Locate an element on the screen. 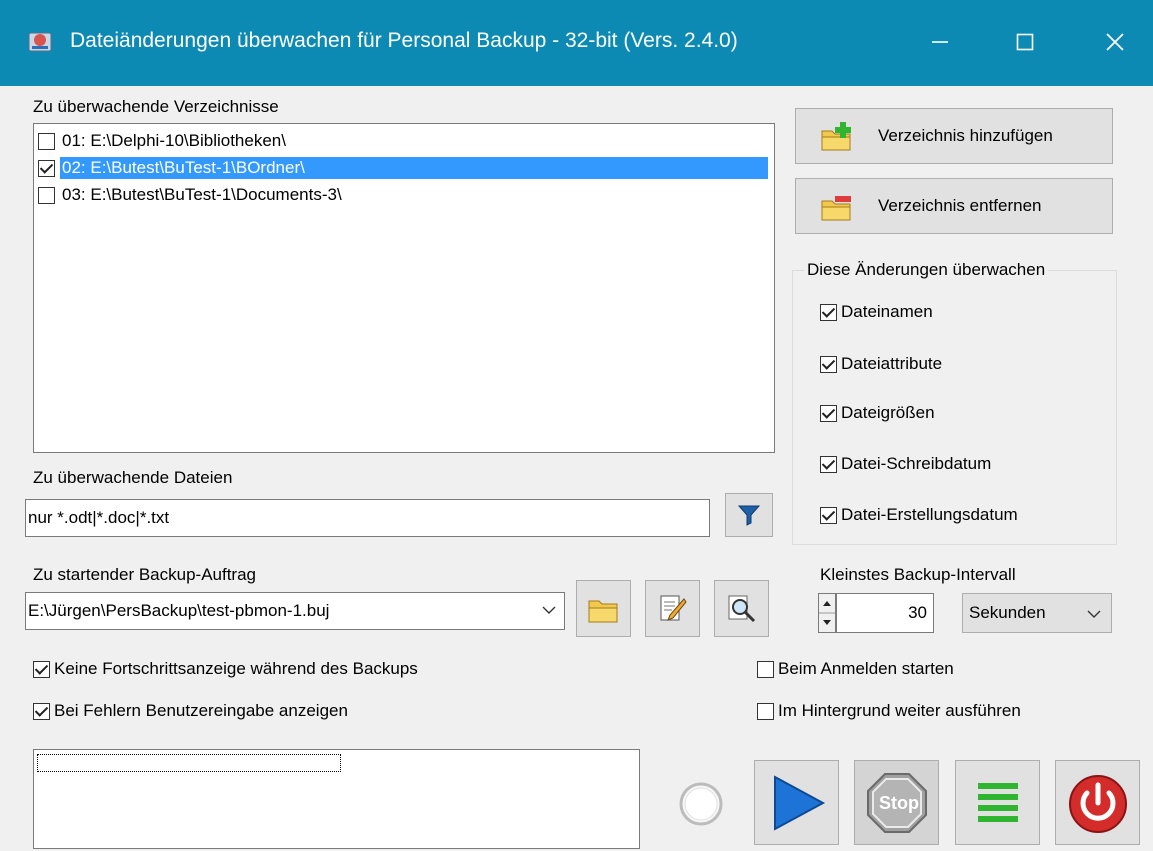 This screenshot has height=851, width=1153. close-button is located at coordinates (1115, 42).